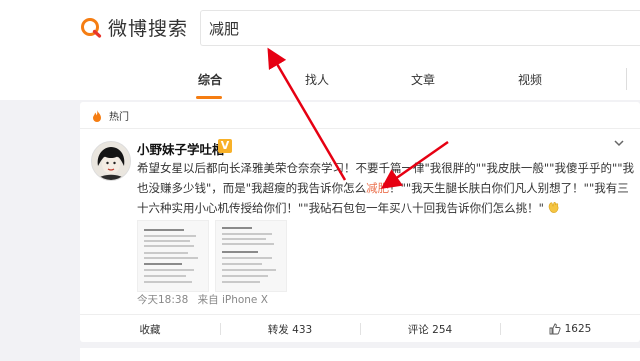 Image resolution: width=640 pixels, height=361 pixels. Describe the element at coordinates (181, 148) in the screenshot. I see `username: 小野妹子学吐槽` at that location.